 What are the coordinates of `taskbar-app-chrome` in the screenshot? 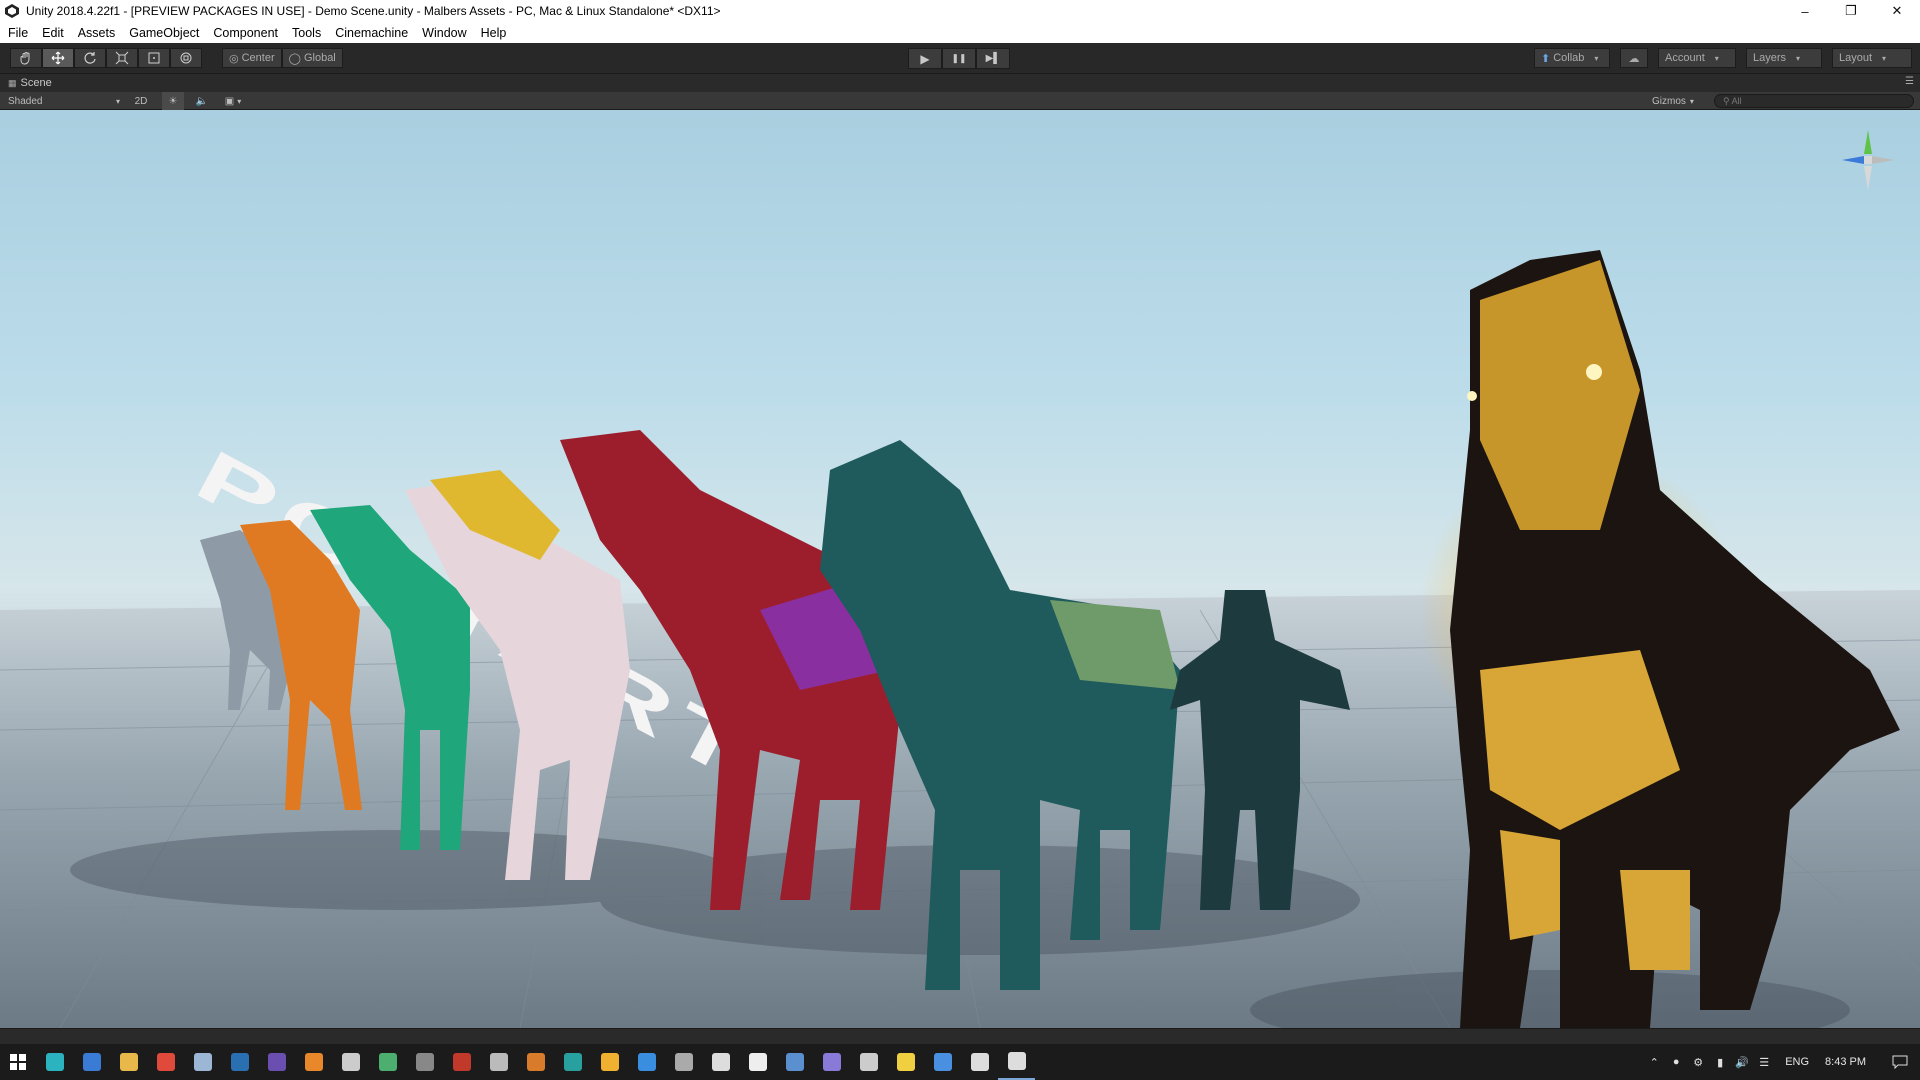 It's located at (165, 1062).